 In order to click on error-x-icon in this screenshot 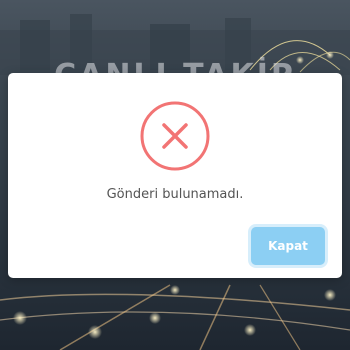, I will do `click(175, 136)`.